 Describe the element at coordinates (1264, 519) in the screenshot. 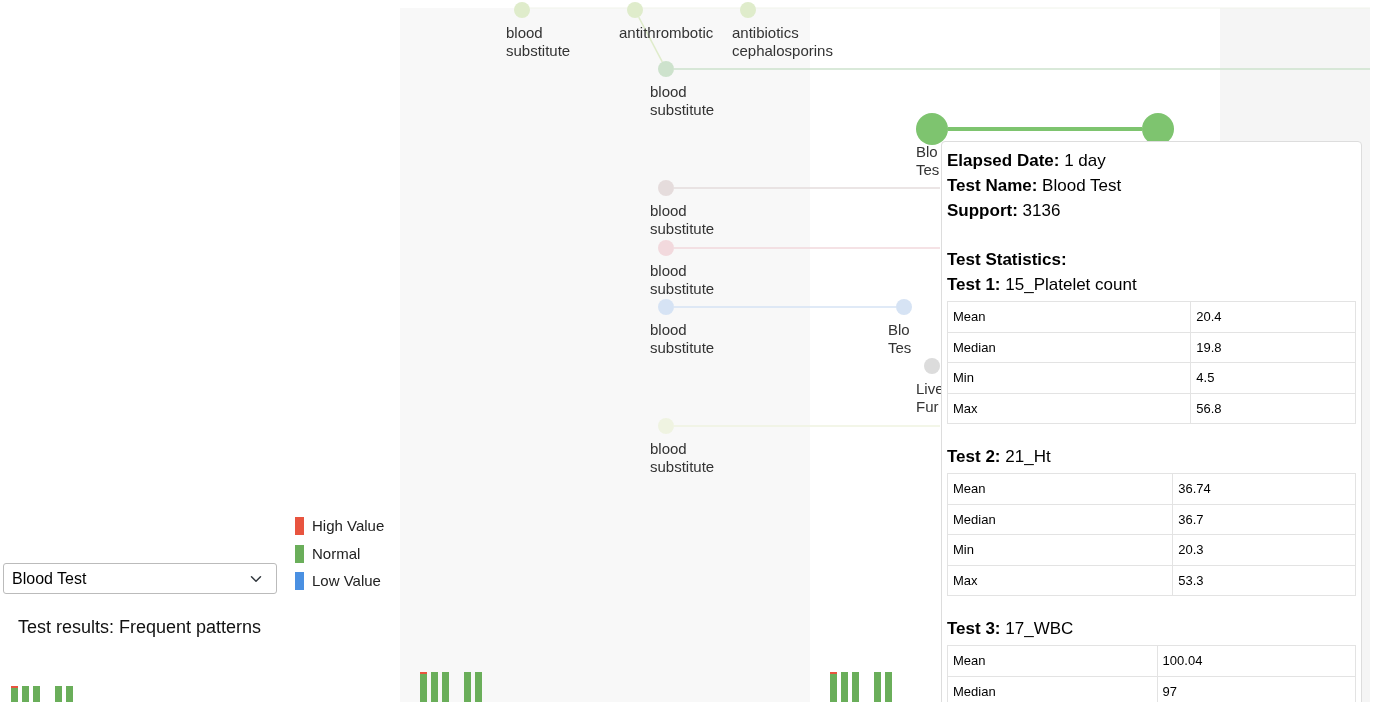

I see `stat-value-cell: 36.7` at that location.